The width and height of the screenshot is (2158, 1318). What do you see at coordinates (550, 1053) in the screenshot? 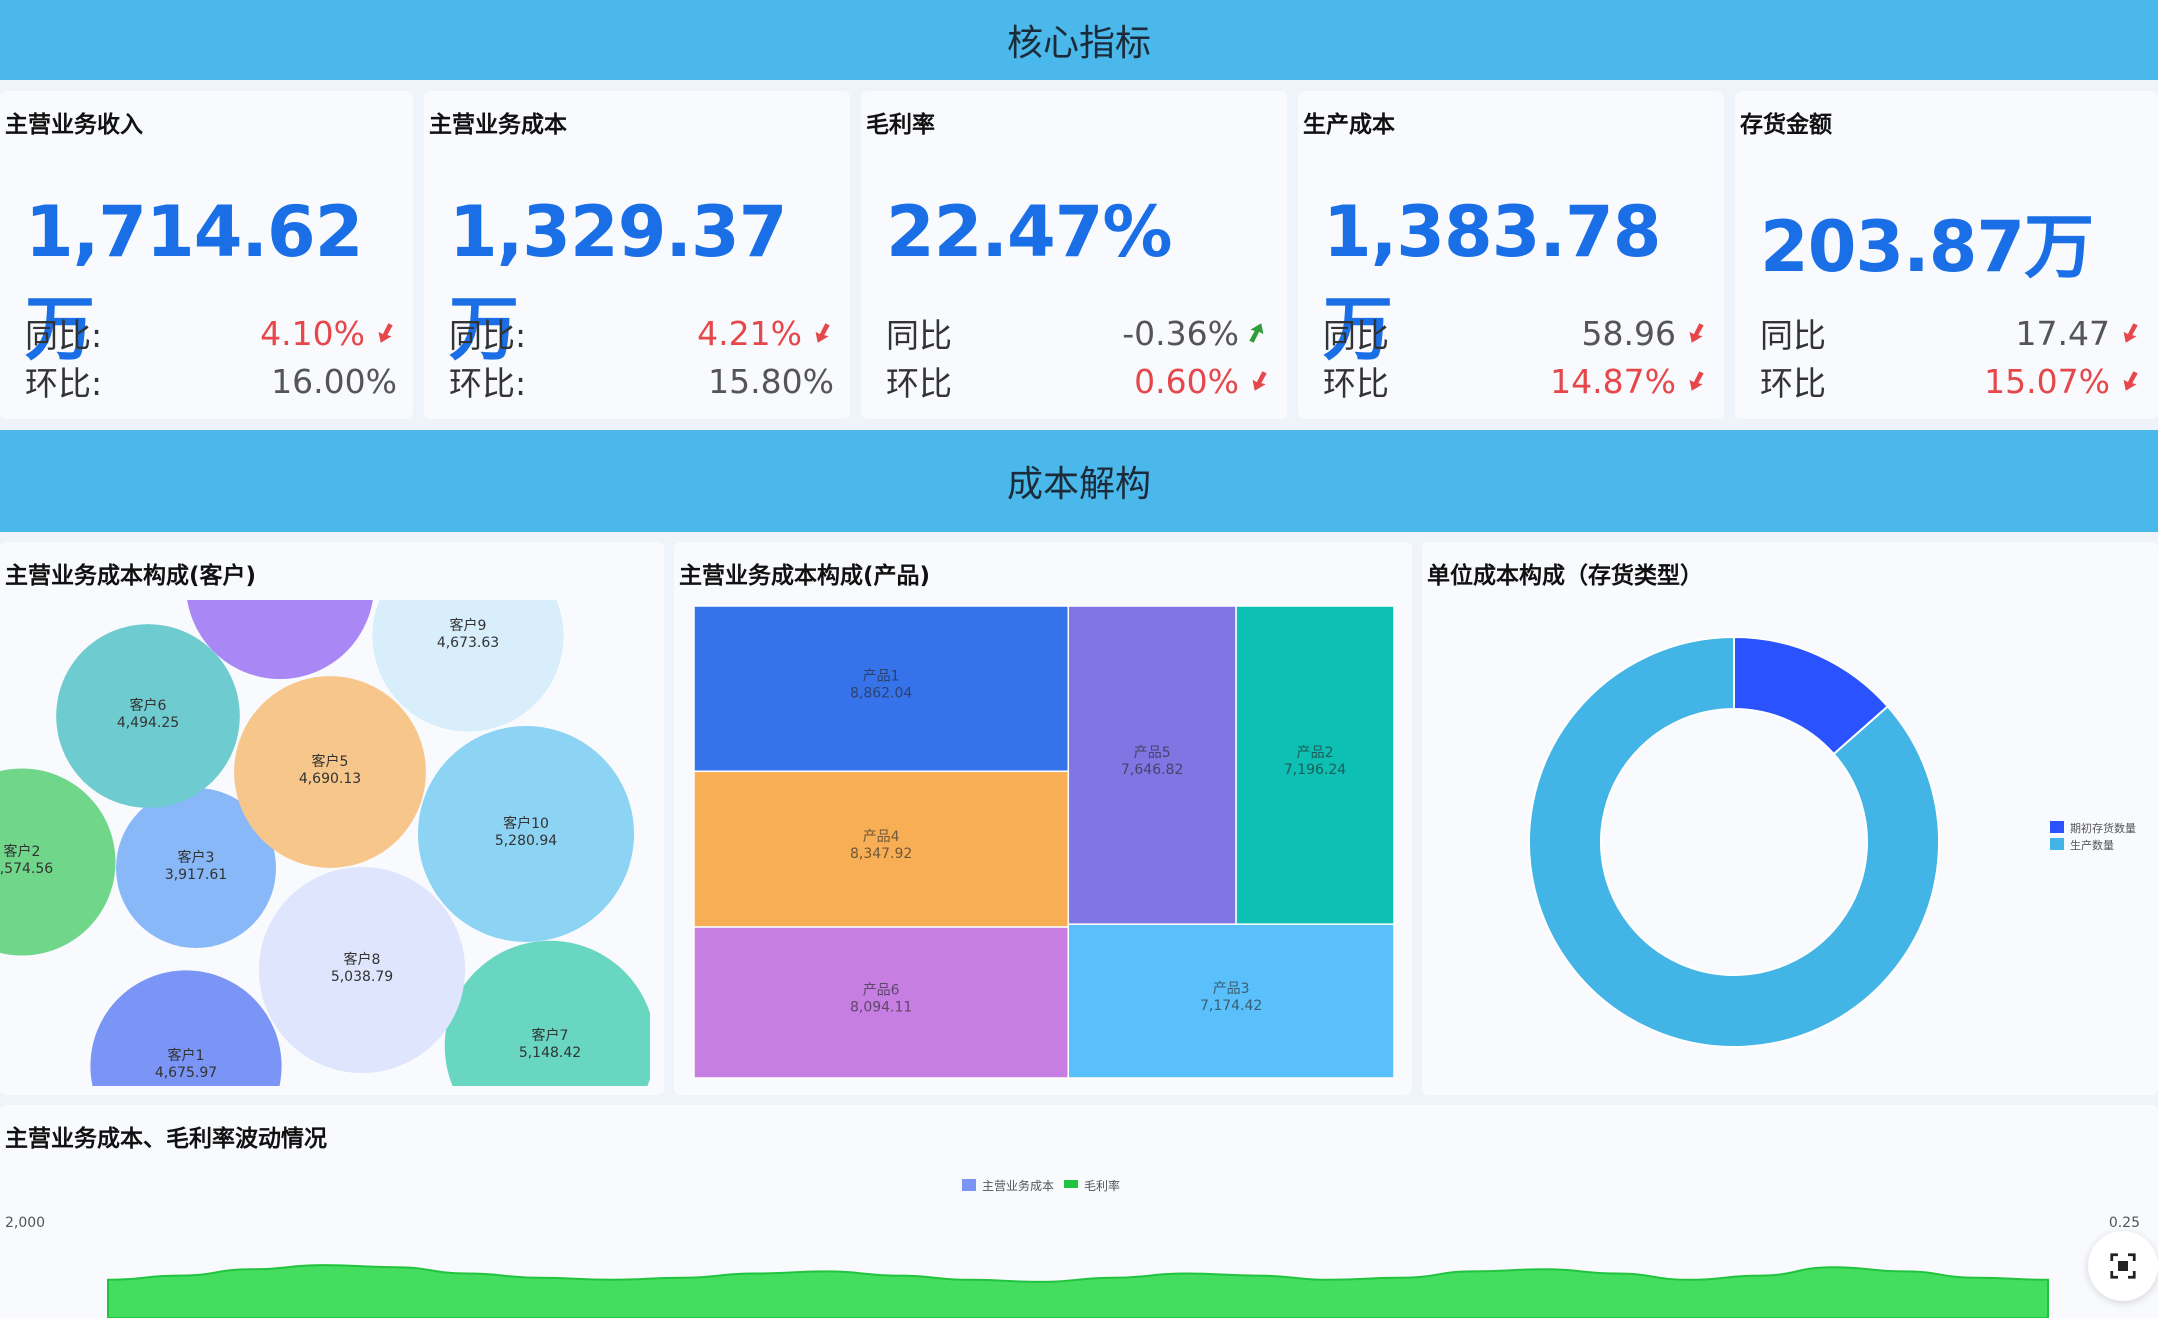
I see `bubble-value-label: 5,148.42` at bounding box center [550, 1053].